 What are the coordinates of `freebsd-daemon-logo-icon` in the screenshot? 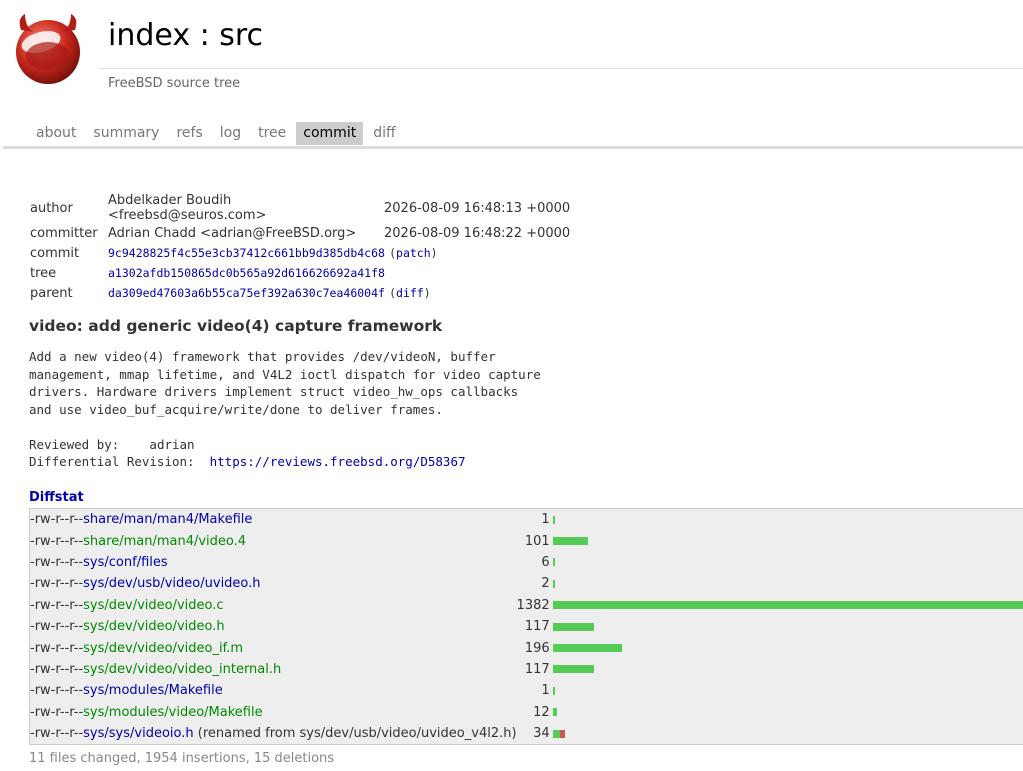 It's located at (48, 49).